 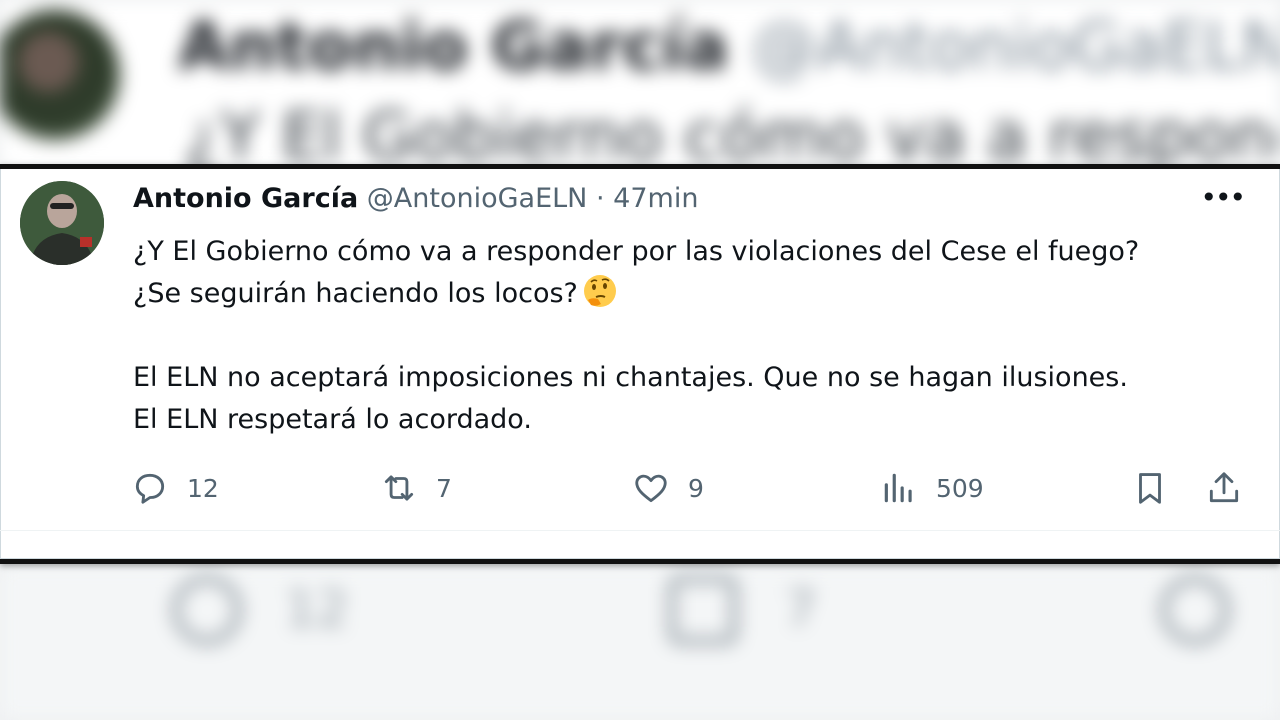 I want to click on tweet-line: El ELN respetará lo acordado., so click(x=332, y=419).